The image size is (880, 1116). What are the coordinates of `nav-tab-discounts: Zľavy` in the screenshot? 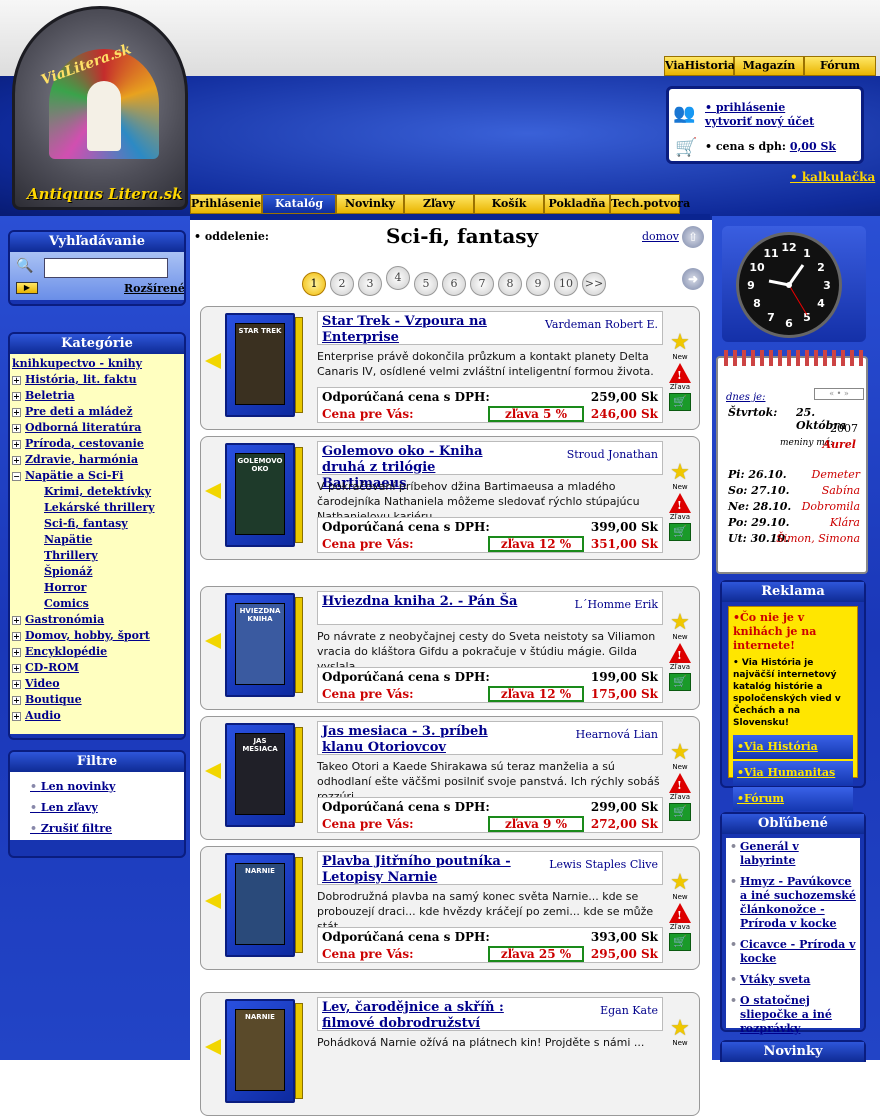 It's located at (439, 204).